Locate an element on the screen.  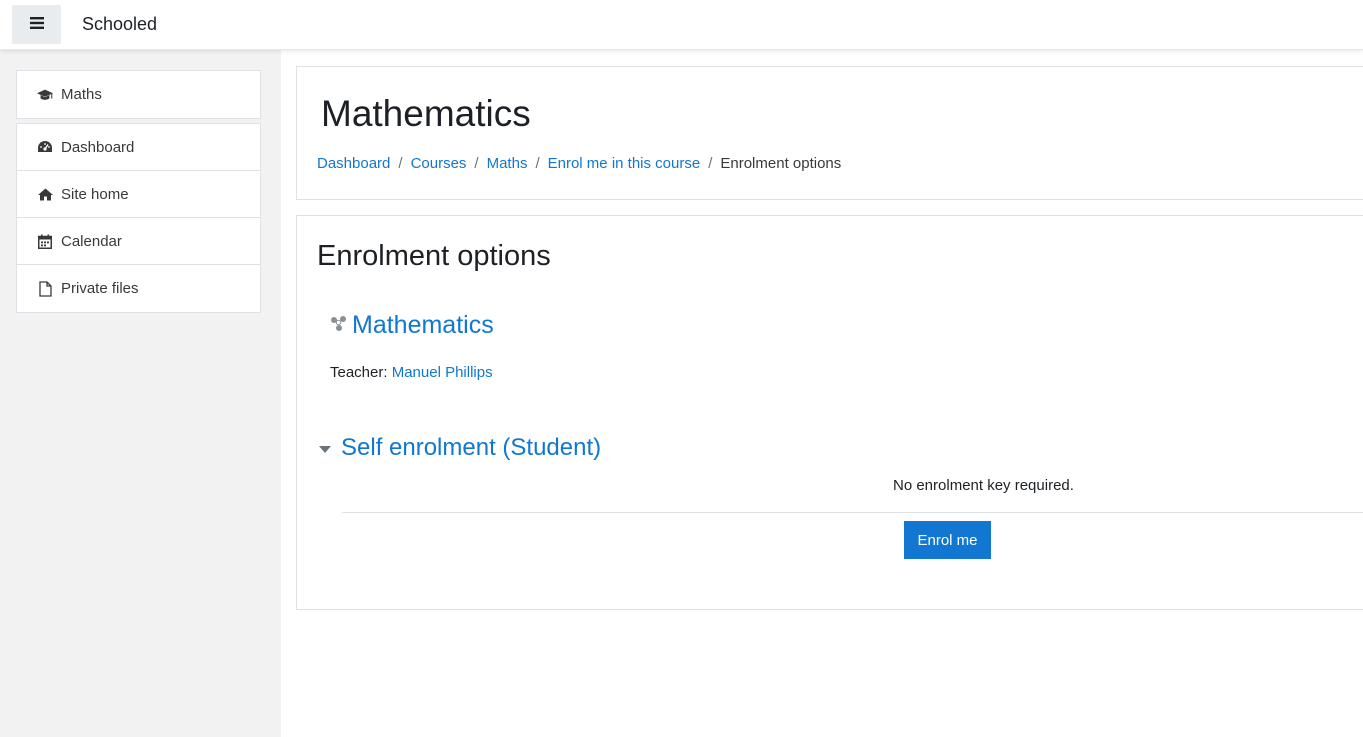
self-enrolment-toggle: Self enrolment (Student) is located at coordinates (460, 448).